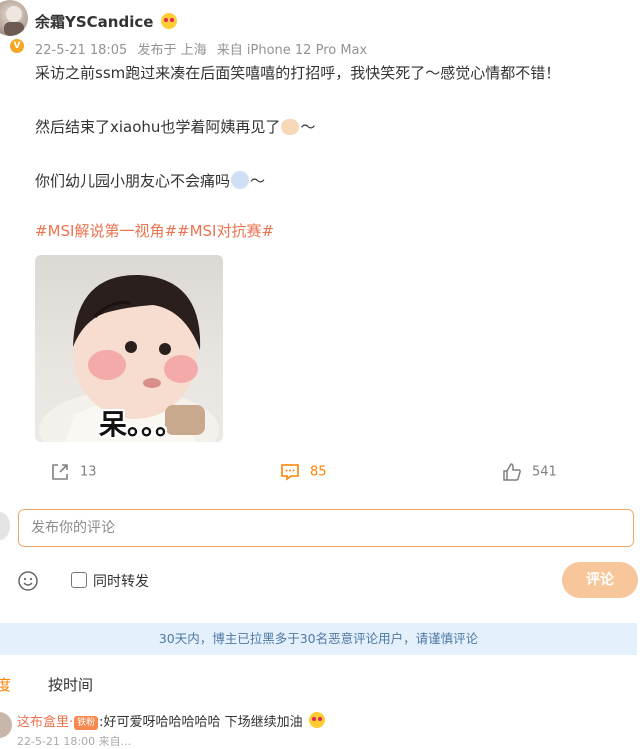 This screenshot has height=749, width=640. I want to click on like-count: 541, so click(544, 472).